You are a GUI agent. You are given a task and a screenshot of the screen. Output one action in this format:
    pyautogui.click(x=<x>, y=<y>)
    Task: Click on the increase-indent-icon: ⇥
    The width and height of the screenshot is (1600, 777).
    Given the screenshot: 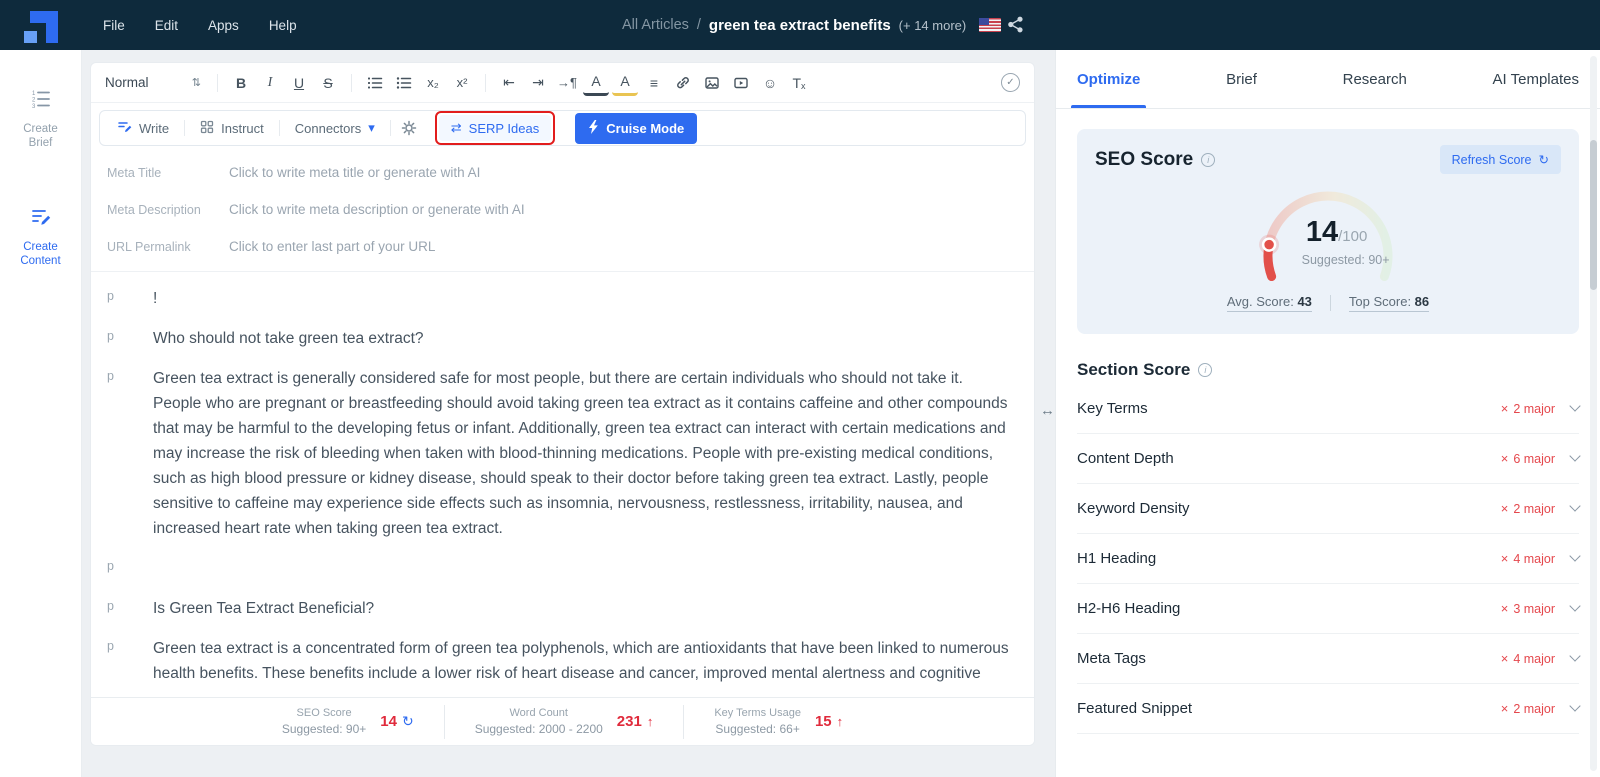 What is the action you would take?
    pyautogui.click(x=538, y=83)
    